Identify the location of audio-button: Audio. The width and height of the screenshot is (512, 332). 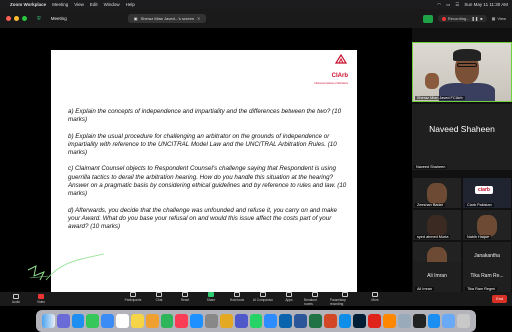
(16, 299).